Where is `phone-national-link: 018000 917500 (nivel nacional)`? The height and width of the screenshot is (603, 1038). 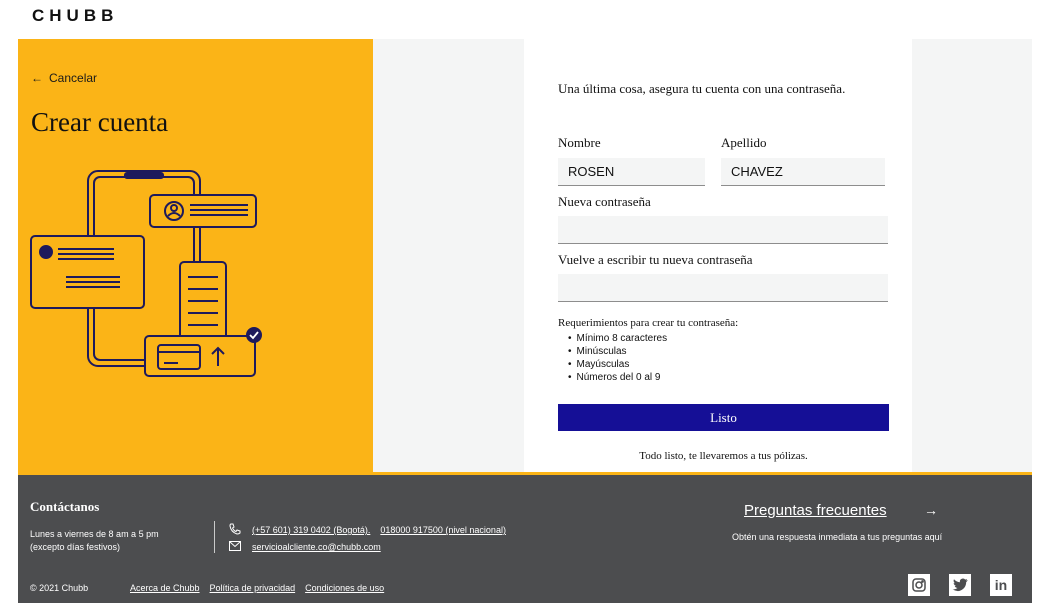
phone-national-link: 018000 917500 (nivel nacional) is located at coordinates (443, 530).